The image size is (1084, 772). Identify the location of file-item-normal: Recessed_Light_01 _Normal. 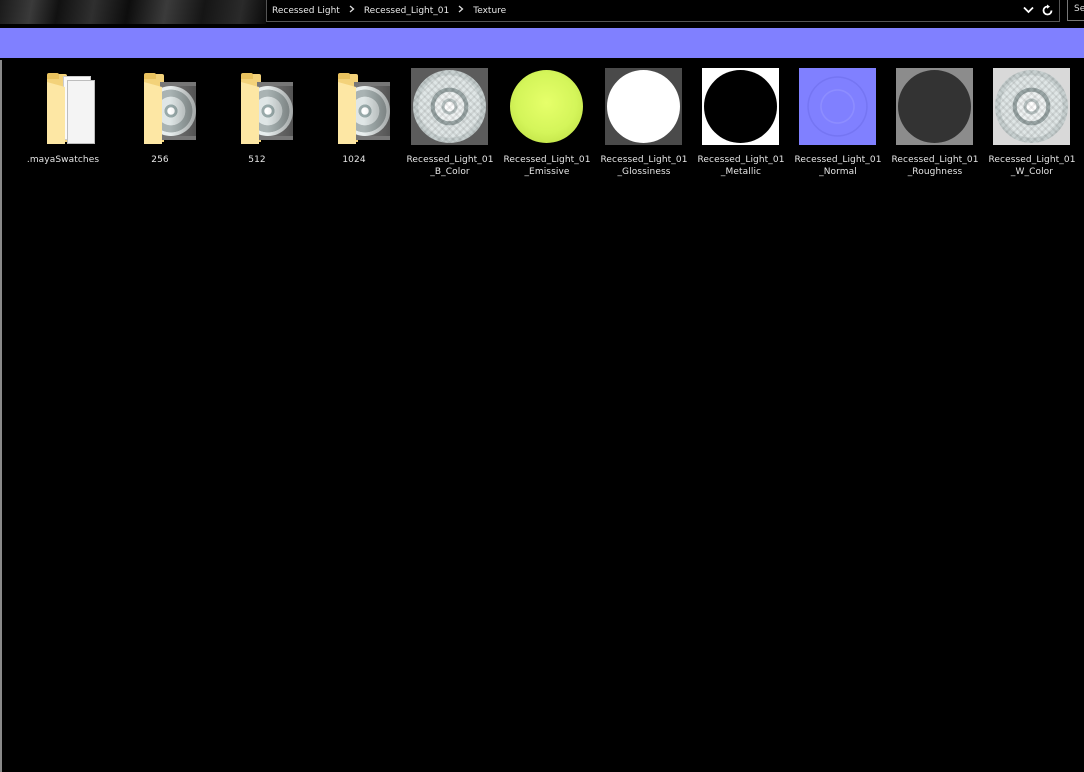
(838, 122).